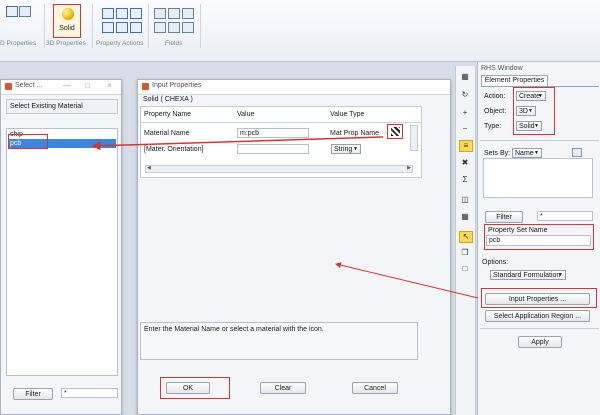  What do you see at coordinates (237, 143) in the screenshot?
I see `arrow-to-pcb` at bounding box center [237, 143].